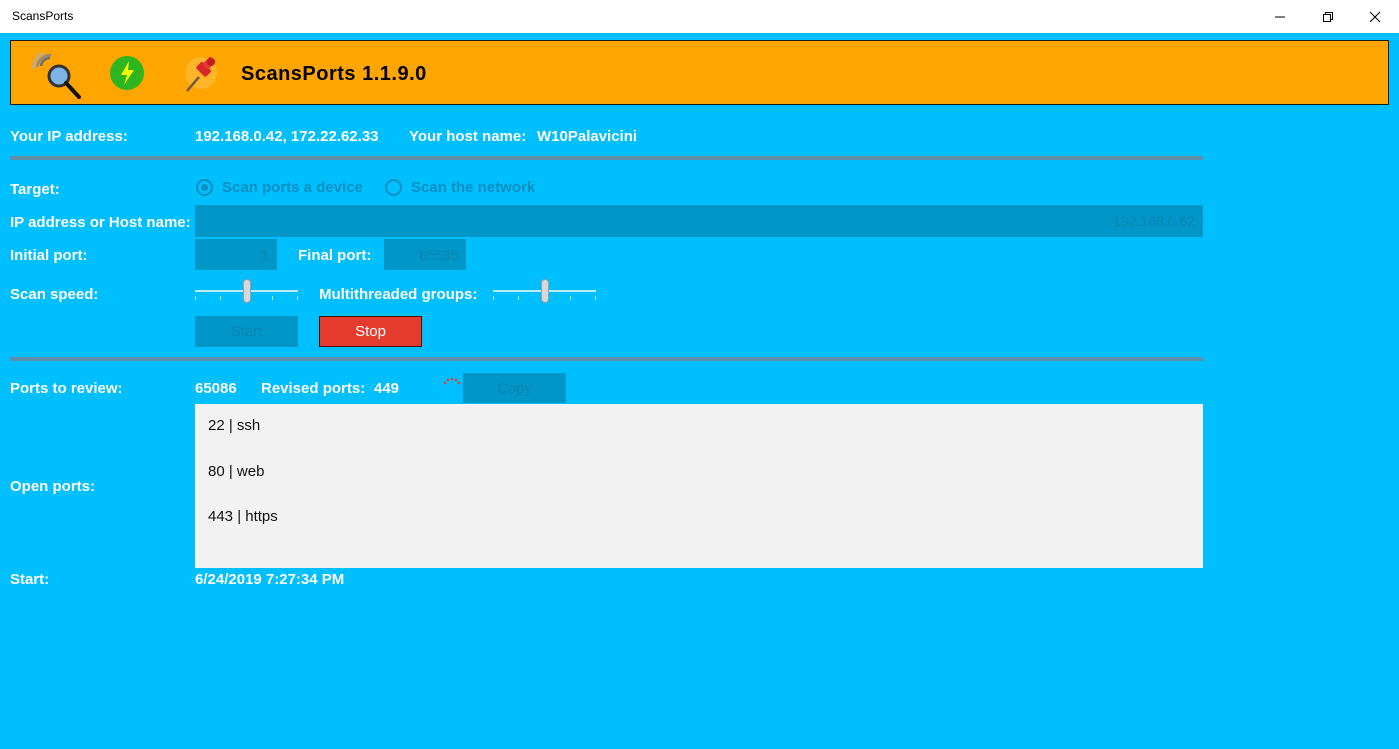 The width and height of the screenshot is (1399, 749). What do you see at coordinates (201, 73) in the screenshot?
I see `pin-icon` at bounding box center [201, 73].